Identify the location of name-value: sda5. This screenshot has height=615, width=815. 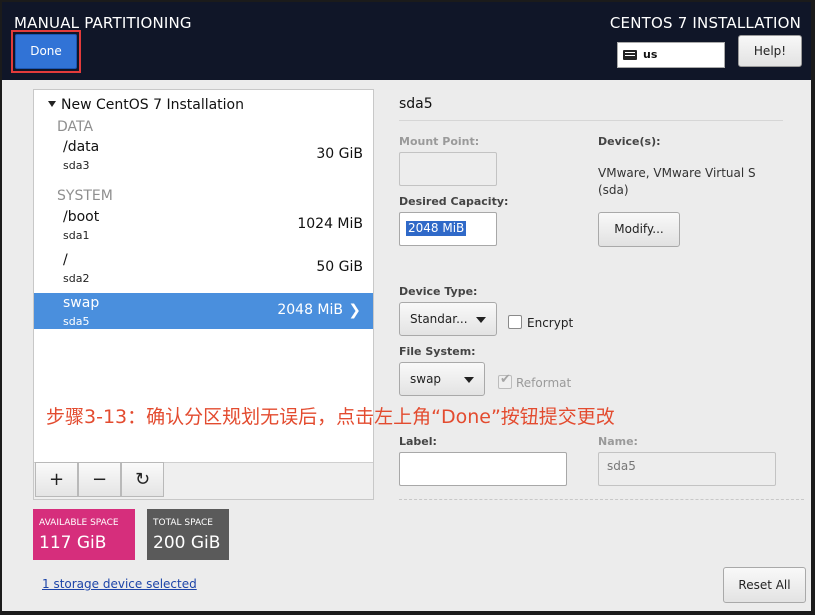
(621, 466).